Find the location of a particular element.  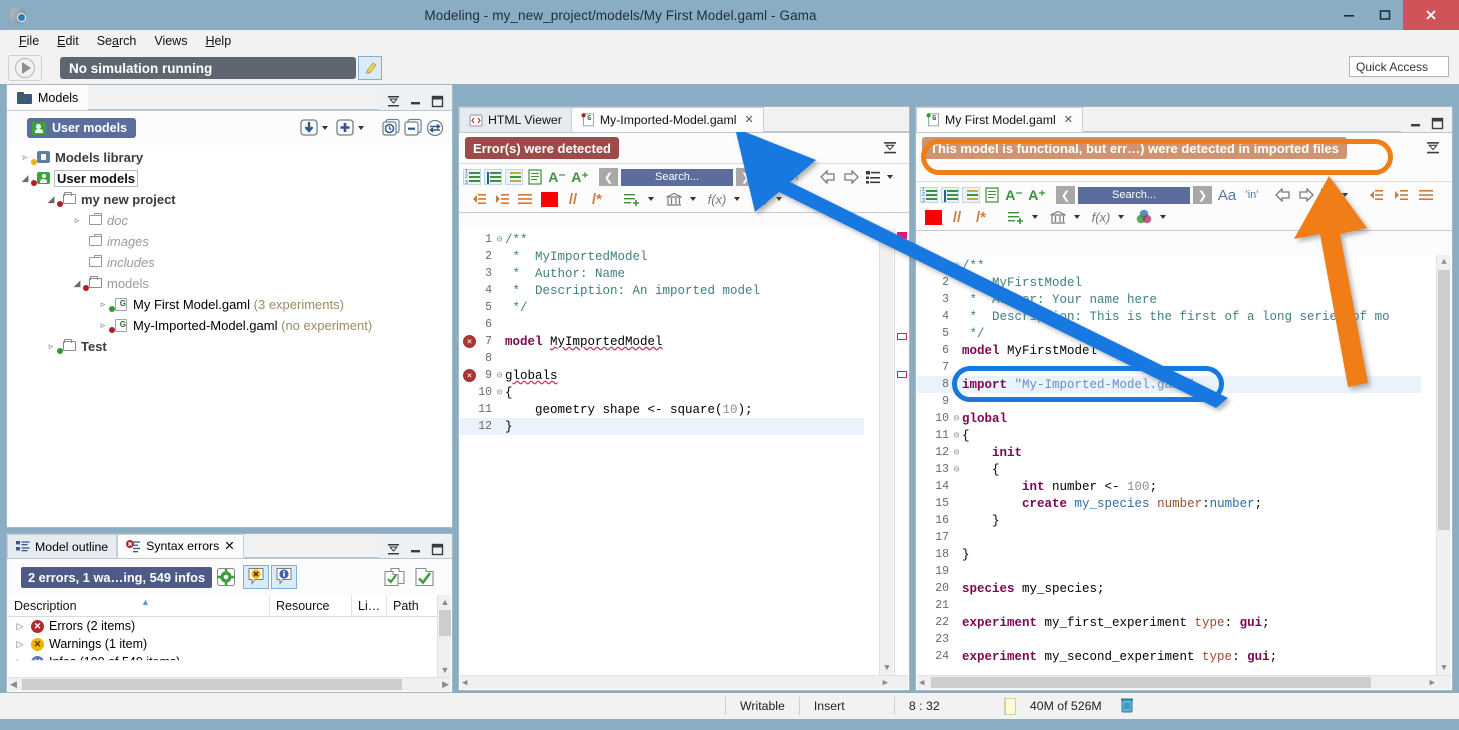

settings-gear-icon is located at coordinates (226, 577).